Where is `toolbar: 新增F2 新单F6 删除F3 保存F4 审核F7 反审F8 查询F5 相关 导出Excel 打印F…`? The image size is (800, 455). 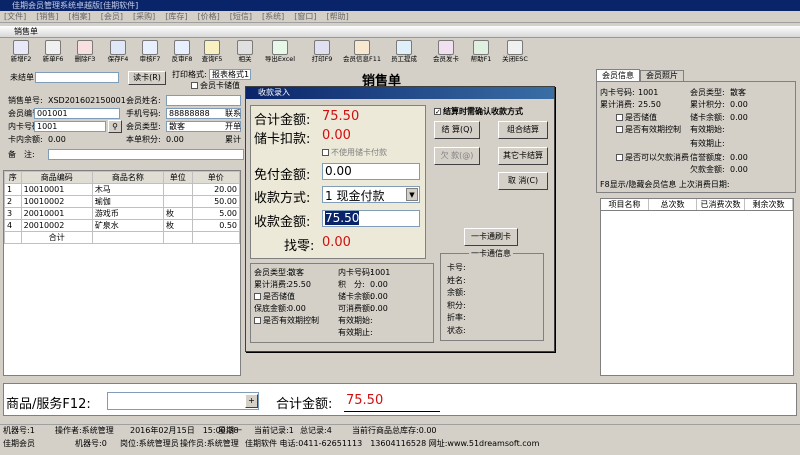
toolbar: 新增F2 新单F6 删除F3 保存F4 审核F7 反审F8 查询F5 相关 导出Excel 打印F… is located at coordinates (300, 53).